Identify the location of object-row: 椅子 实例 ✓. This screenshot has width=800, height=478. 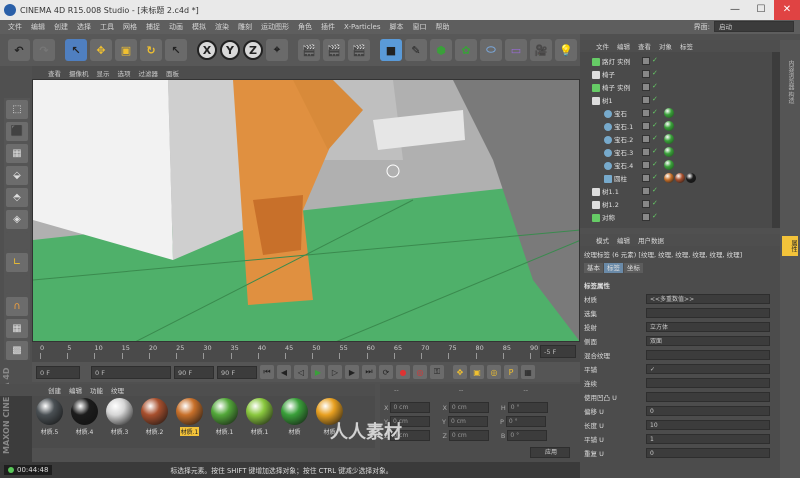
(676, 86).